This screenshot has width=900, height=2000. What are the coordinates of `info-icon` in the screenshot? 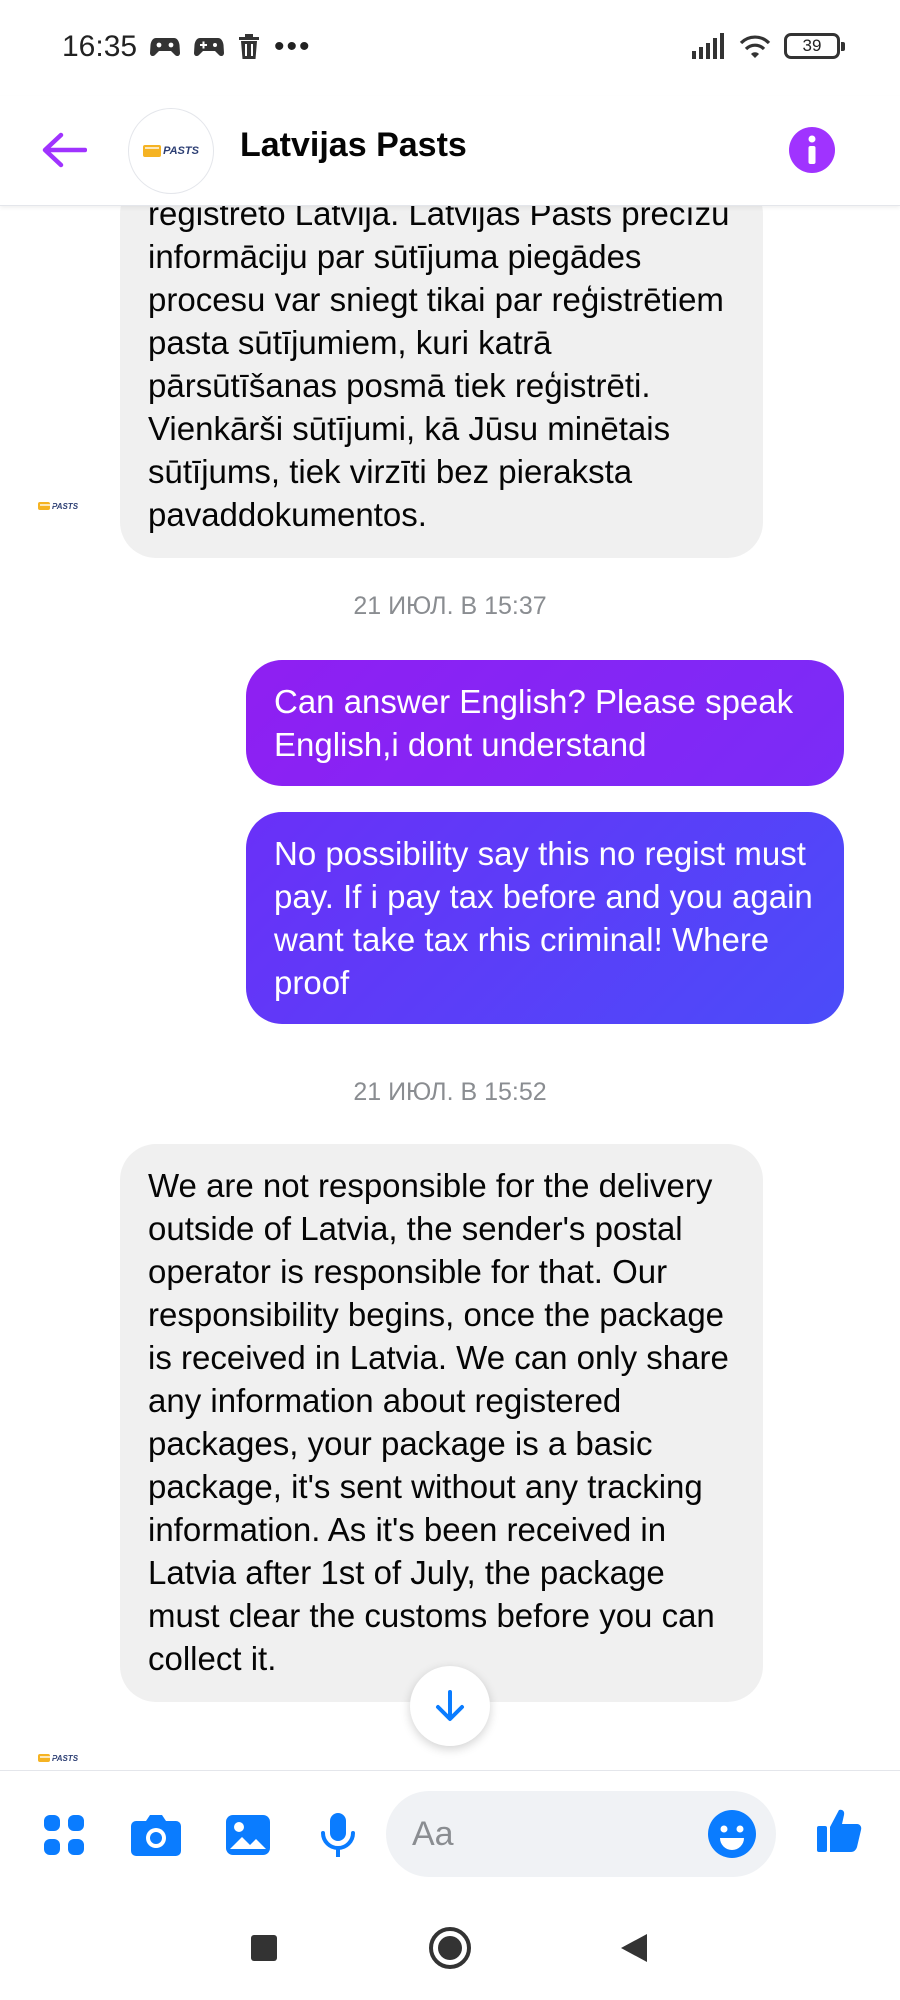 It's located at (812, 150).